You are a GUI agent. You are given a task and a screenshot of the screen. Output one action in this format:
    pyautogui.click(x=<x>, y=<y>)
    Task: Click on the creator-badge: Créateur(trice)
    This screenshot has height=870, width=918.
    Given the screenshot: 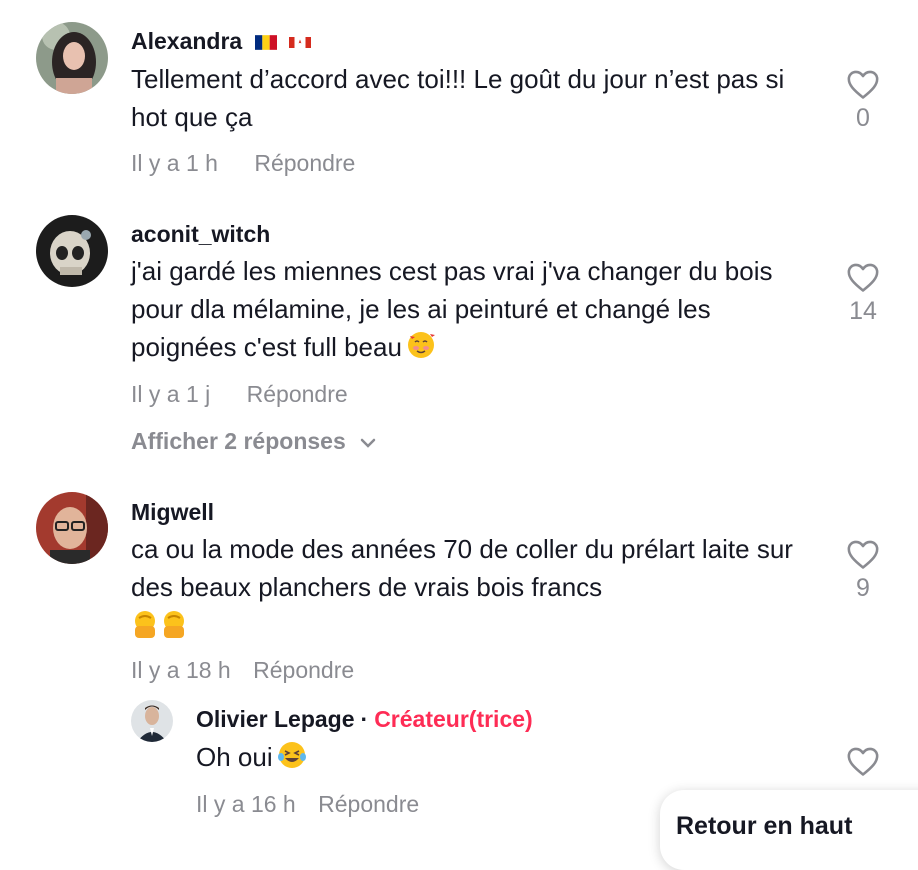 What is the action you would take?
    pyautogui.click(x=453, y=719)
    